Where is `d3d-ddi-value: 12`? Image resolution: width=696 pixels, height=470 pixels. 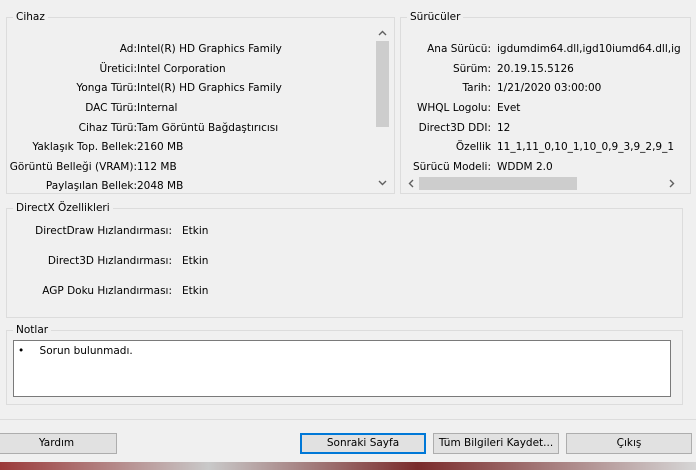
d3d-ddi-value: 12 is located at coordinates (504, 128).